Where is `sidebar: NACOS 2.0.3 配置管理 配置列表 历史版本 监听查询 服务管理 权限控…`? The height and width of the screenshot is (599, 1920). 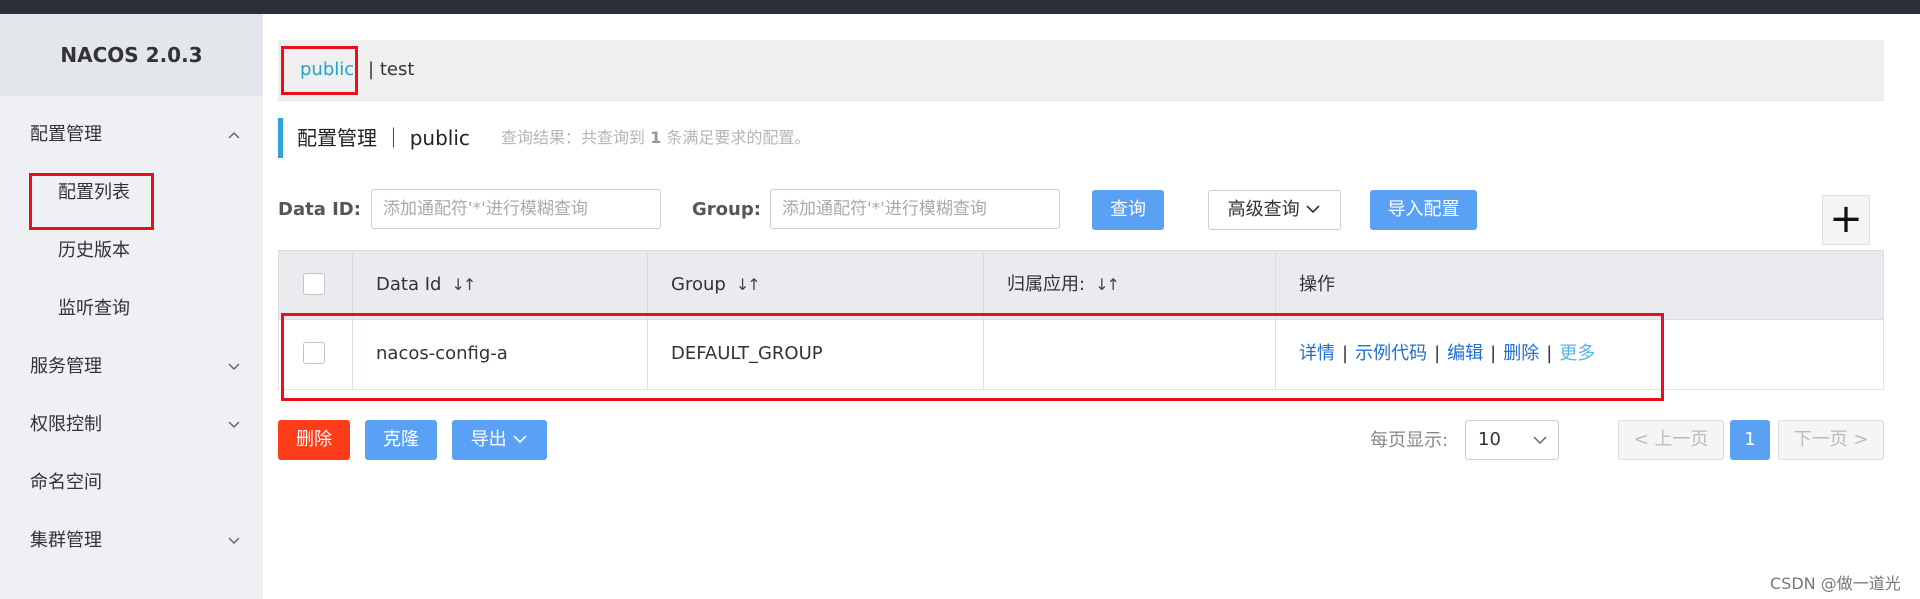
sidebar: NACOS 2.0.3 配置管理 配置列表 历史版本 监听查询 服务管理 权限控… is located at coordinates (131, 306).